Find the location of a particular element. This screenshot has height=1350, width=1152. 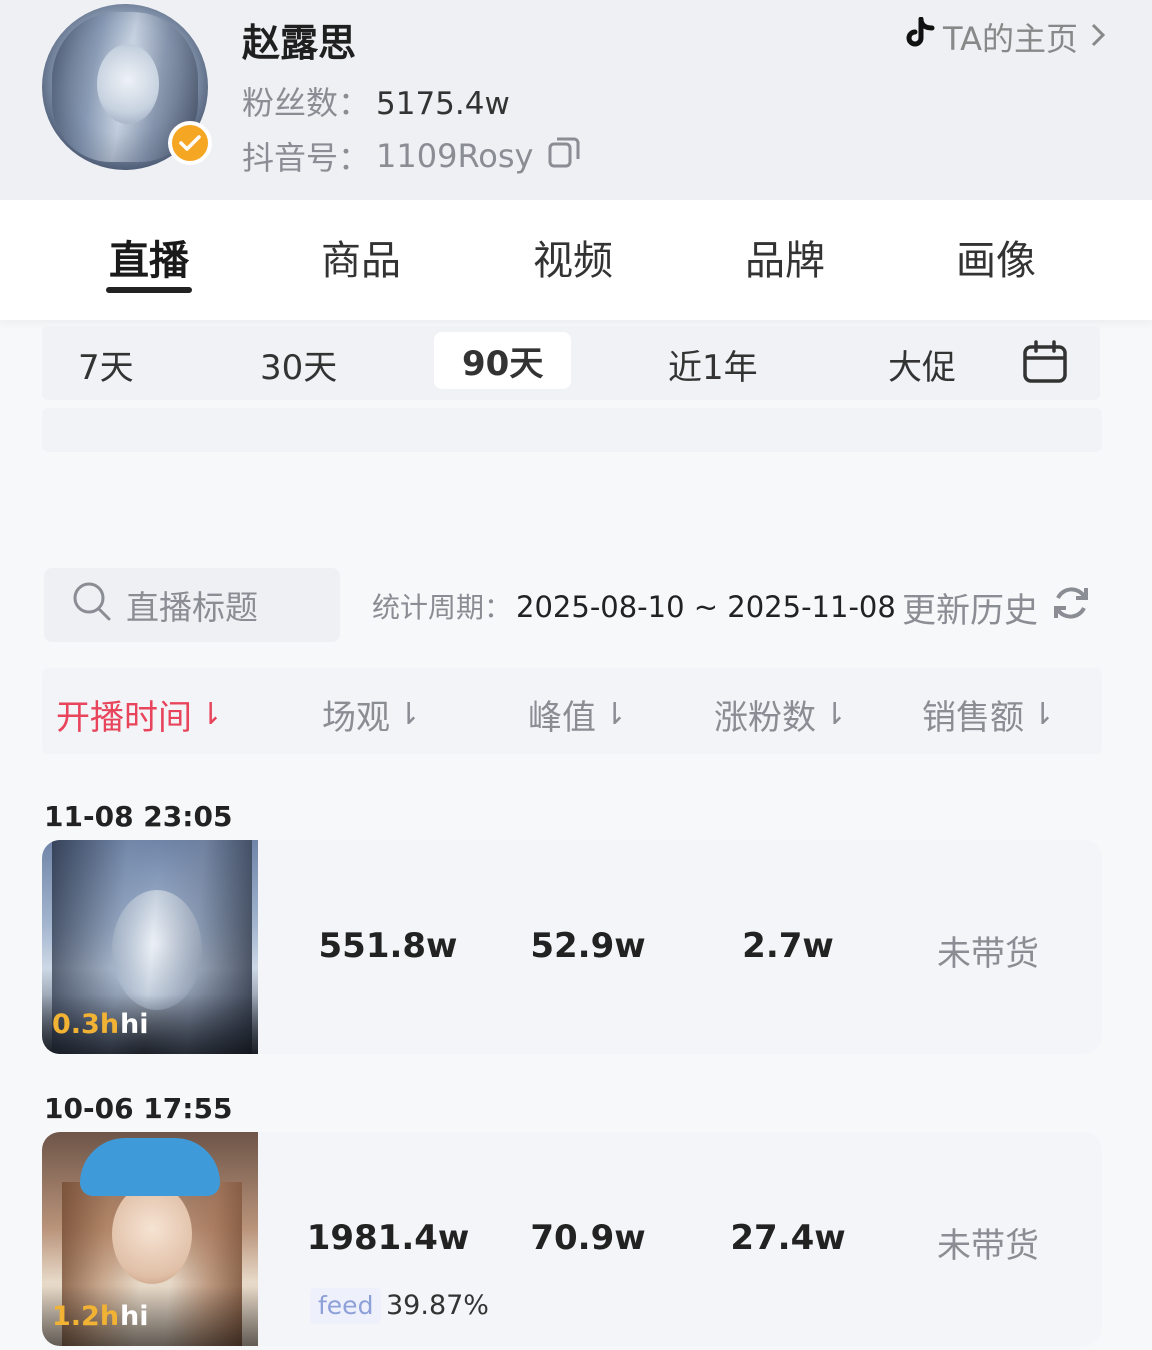

record-time: 10-06 17:55 is located at coordinates (138, 1108).